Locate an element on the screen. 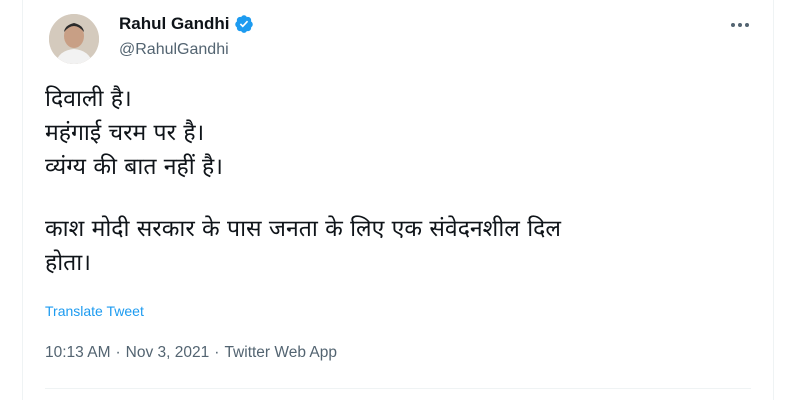 The width and height of the screenshot is (800, 400). tweet-text-line: दिवाली है। is located at coordinates (88, 99).